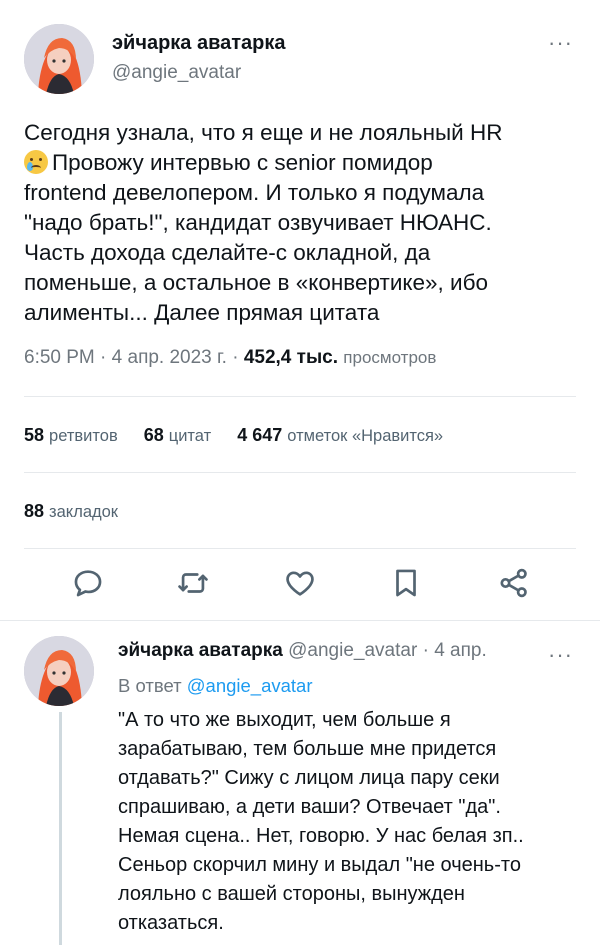 The height and width of the screenshot is (945, 600). What do you see at coordinates (309, 807) in the screenshot?
I see `reply-line: спрашиваю, а дети ваши? Отвечает "да".` at bounding box center [309, 807].